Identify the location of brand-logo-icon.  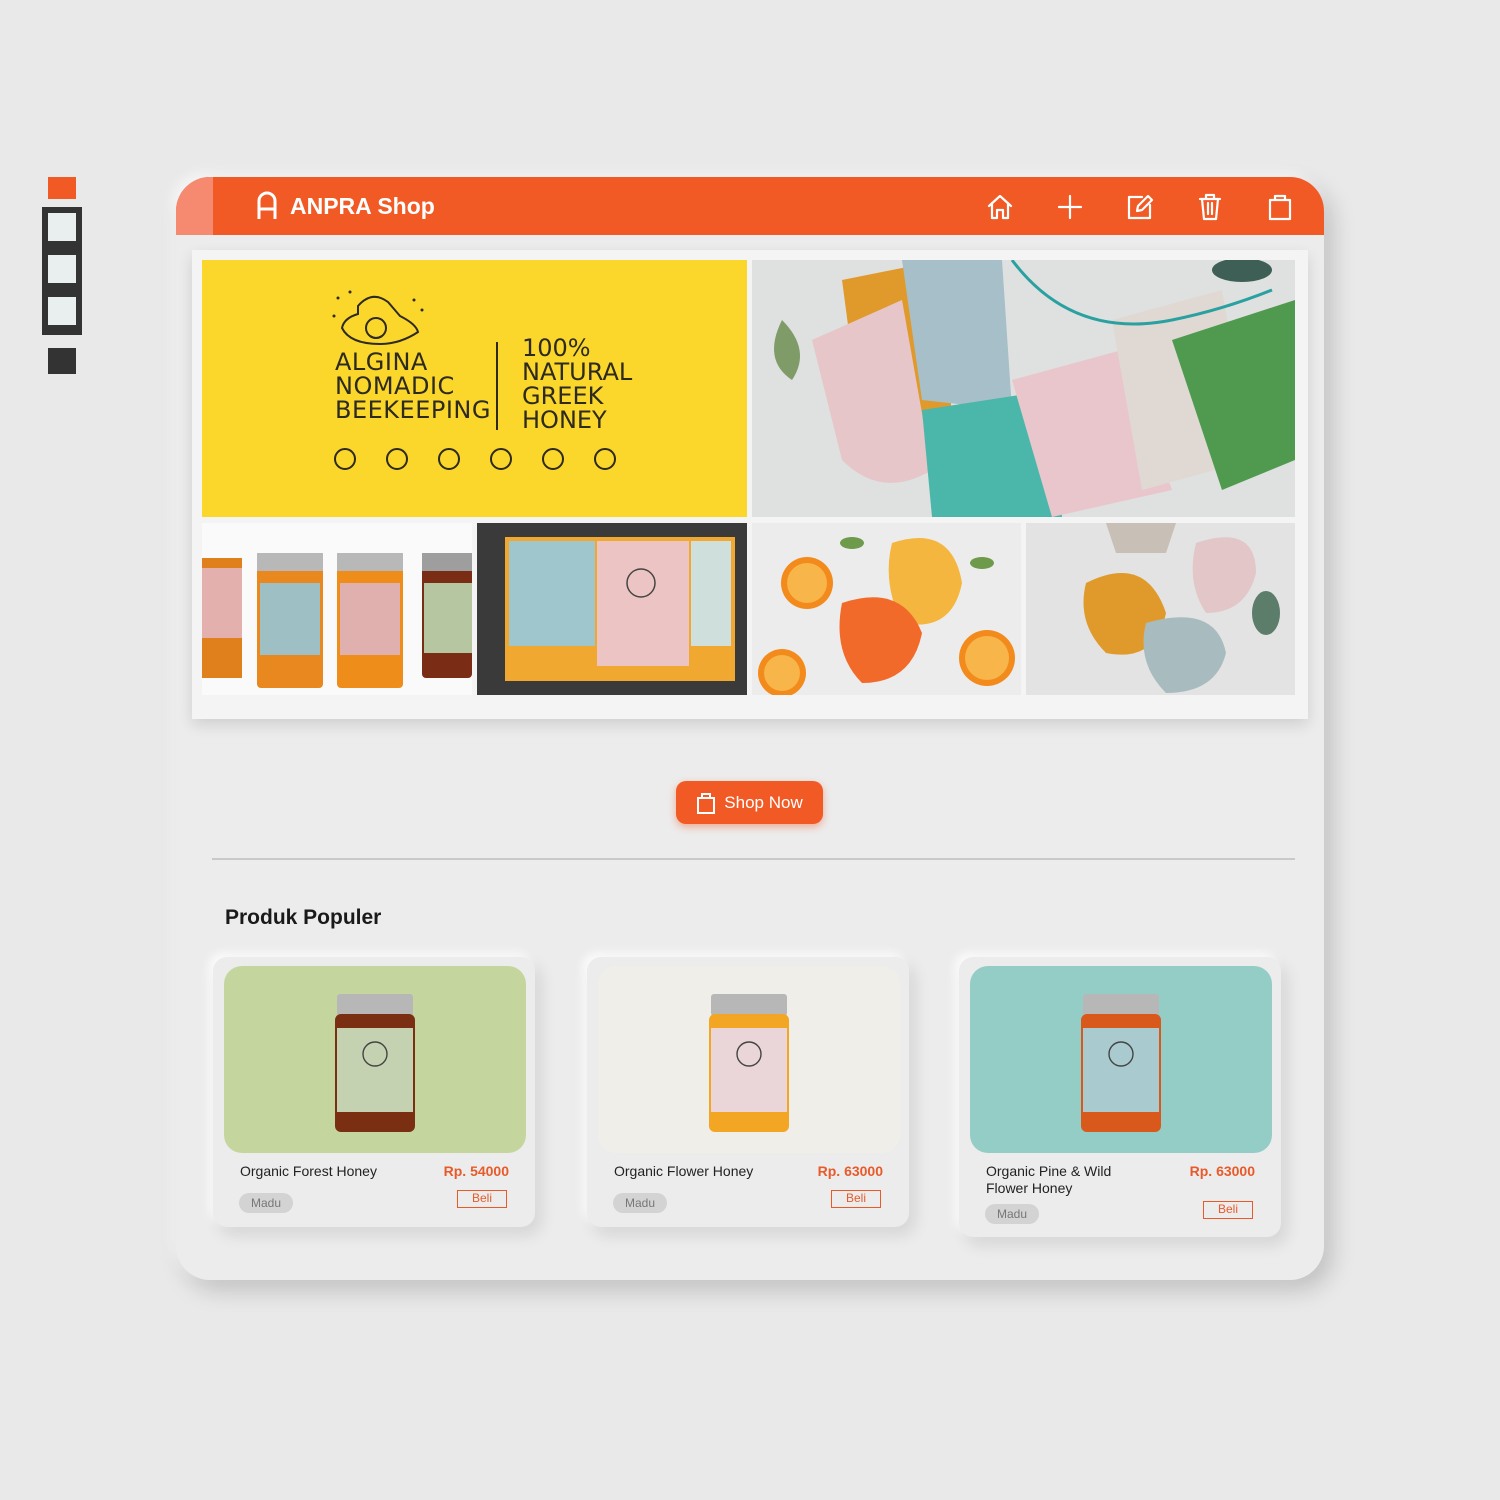
(267, 205).